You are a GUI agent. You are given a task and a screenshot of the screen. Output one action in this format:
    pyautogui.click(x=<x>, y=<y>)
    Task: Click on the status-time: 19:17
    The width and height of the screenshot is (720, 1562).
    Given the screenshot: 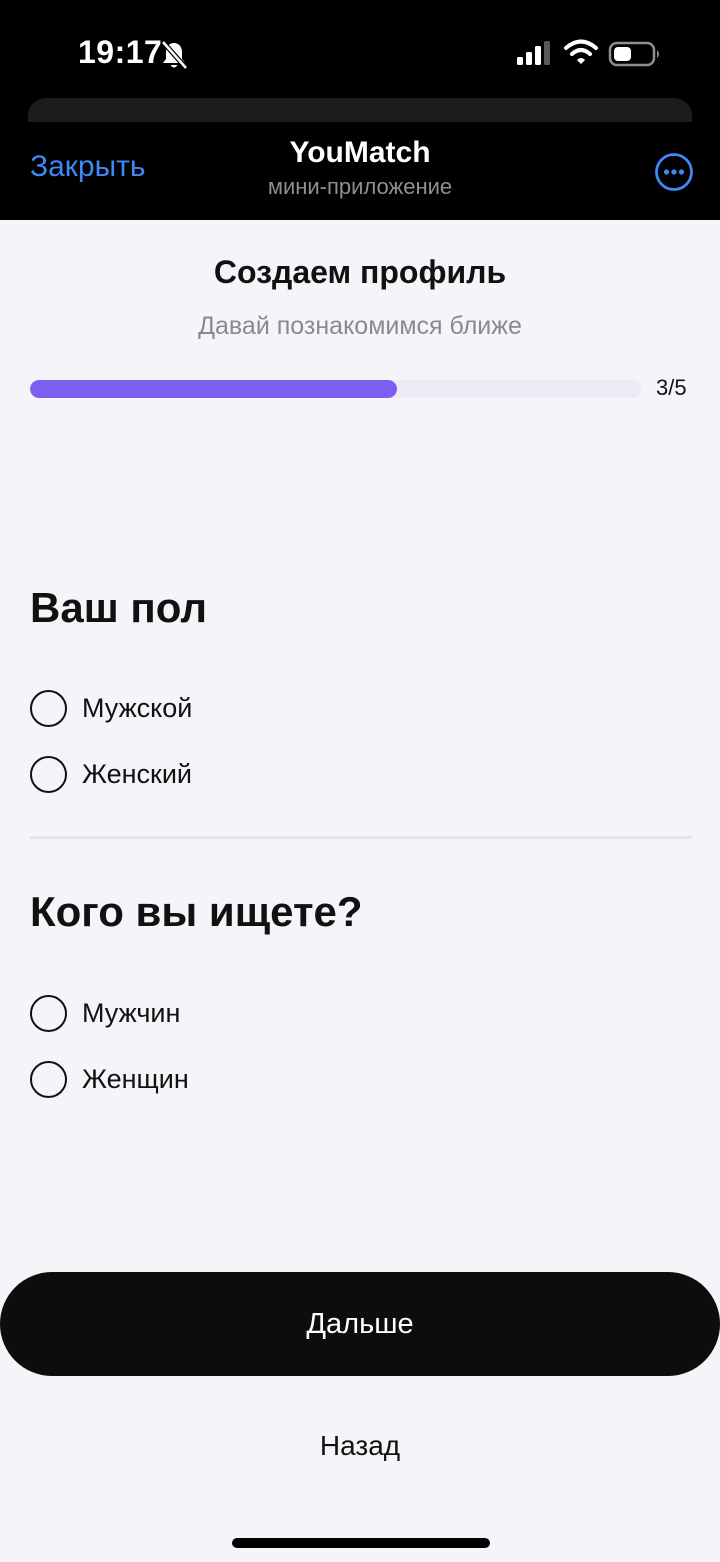 What is the action you would take?
    pyautogui.click(x=120, y=52)
    